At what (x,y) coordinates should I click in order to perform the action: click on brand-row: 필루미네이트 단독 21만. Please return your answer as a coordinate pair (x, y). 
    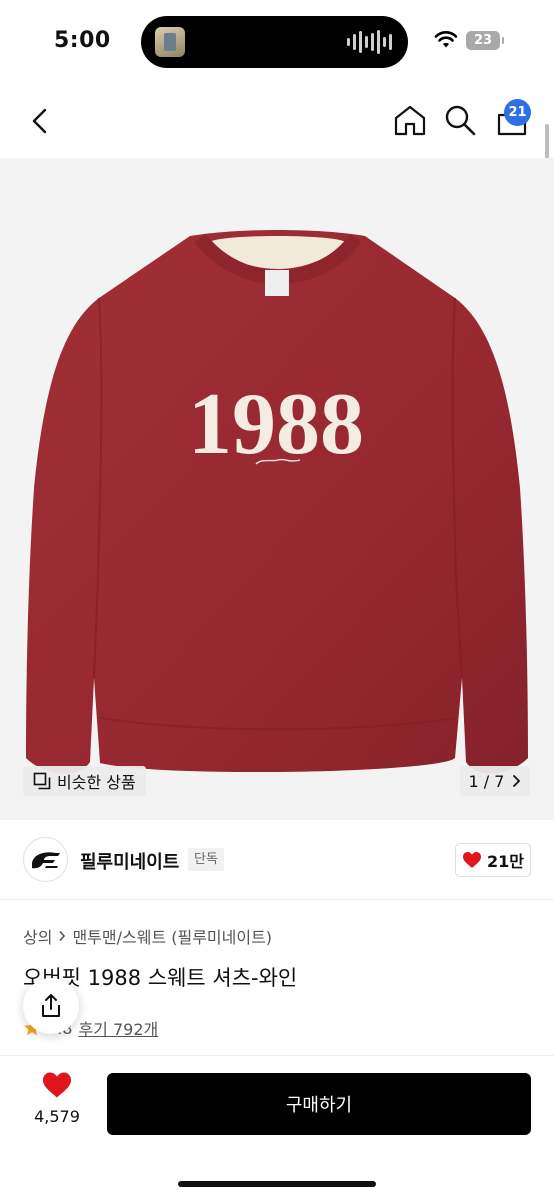
    Looking at the image, I should click on (277, 860).